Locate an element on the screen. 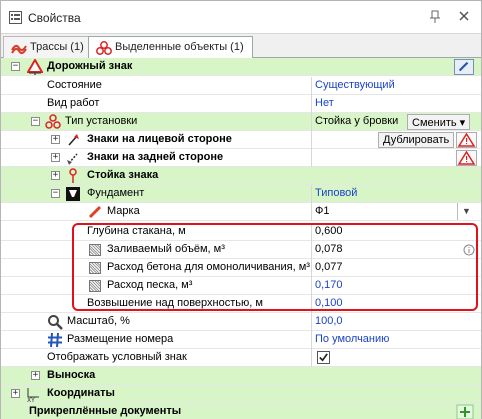  prop-back-signs: + Знаки на задней стороне is located at coordinates (241, 158).